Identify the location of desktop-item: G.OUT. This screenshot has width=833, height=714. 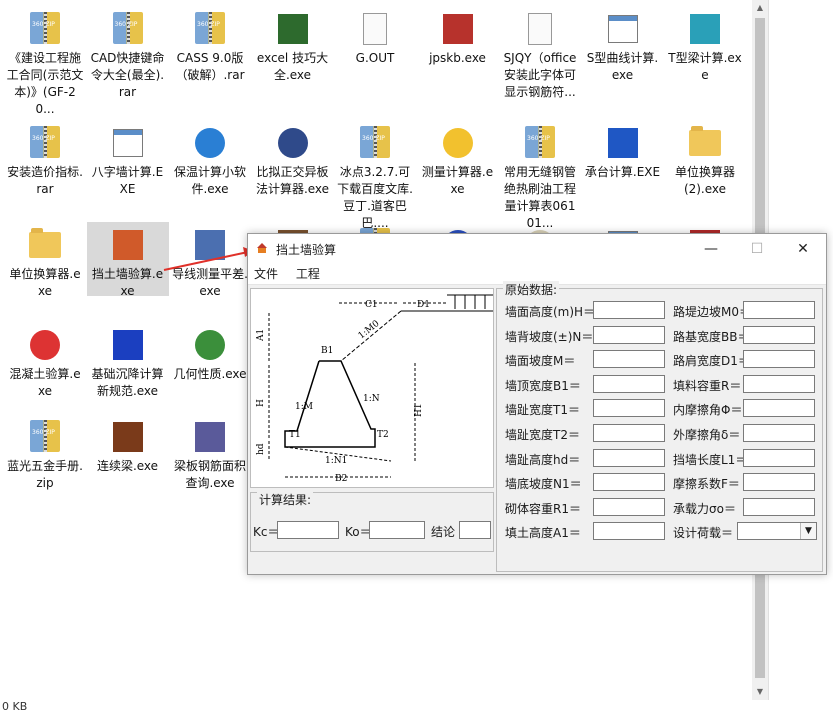
(375, 36).